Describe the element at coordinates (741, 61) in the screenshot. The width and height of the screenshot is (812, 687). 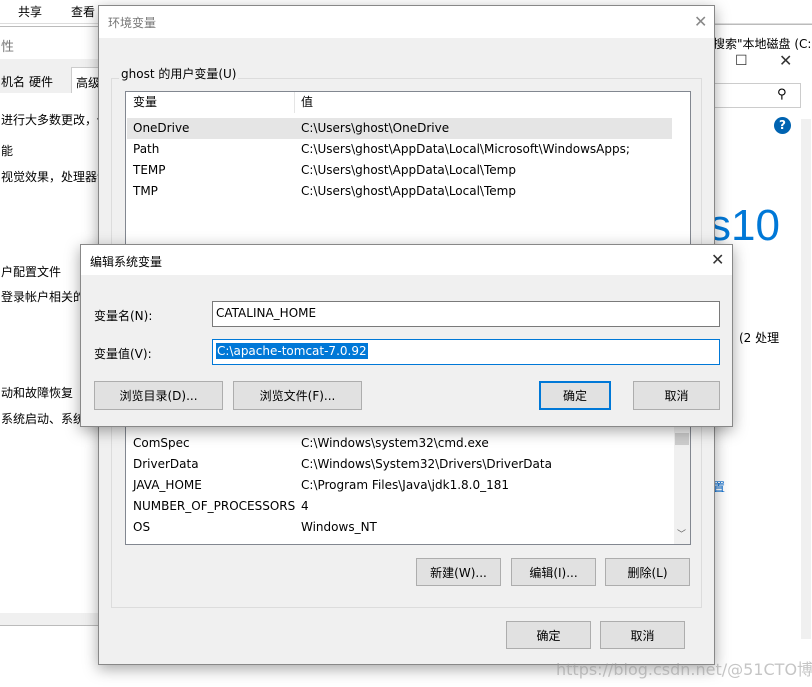
I see `maximize-icon: ☐` at that location.